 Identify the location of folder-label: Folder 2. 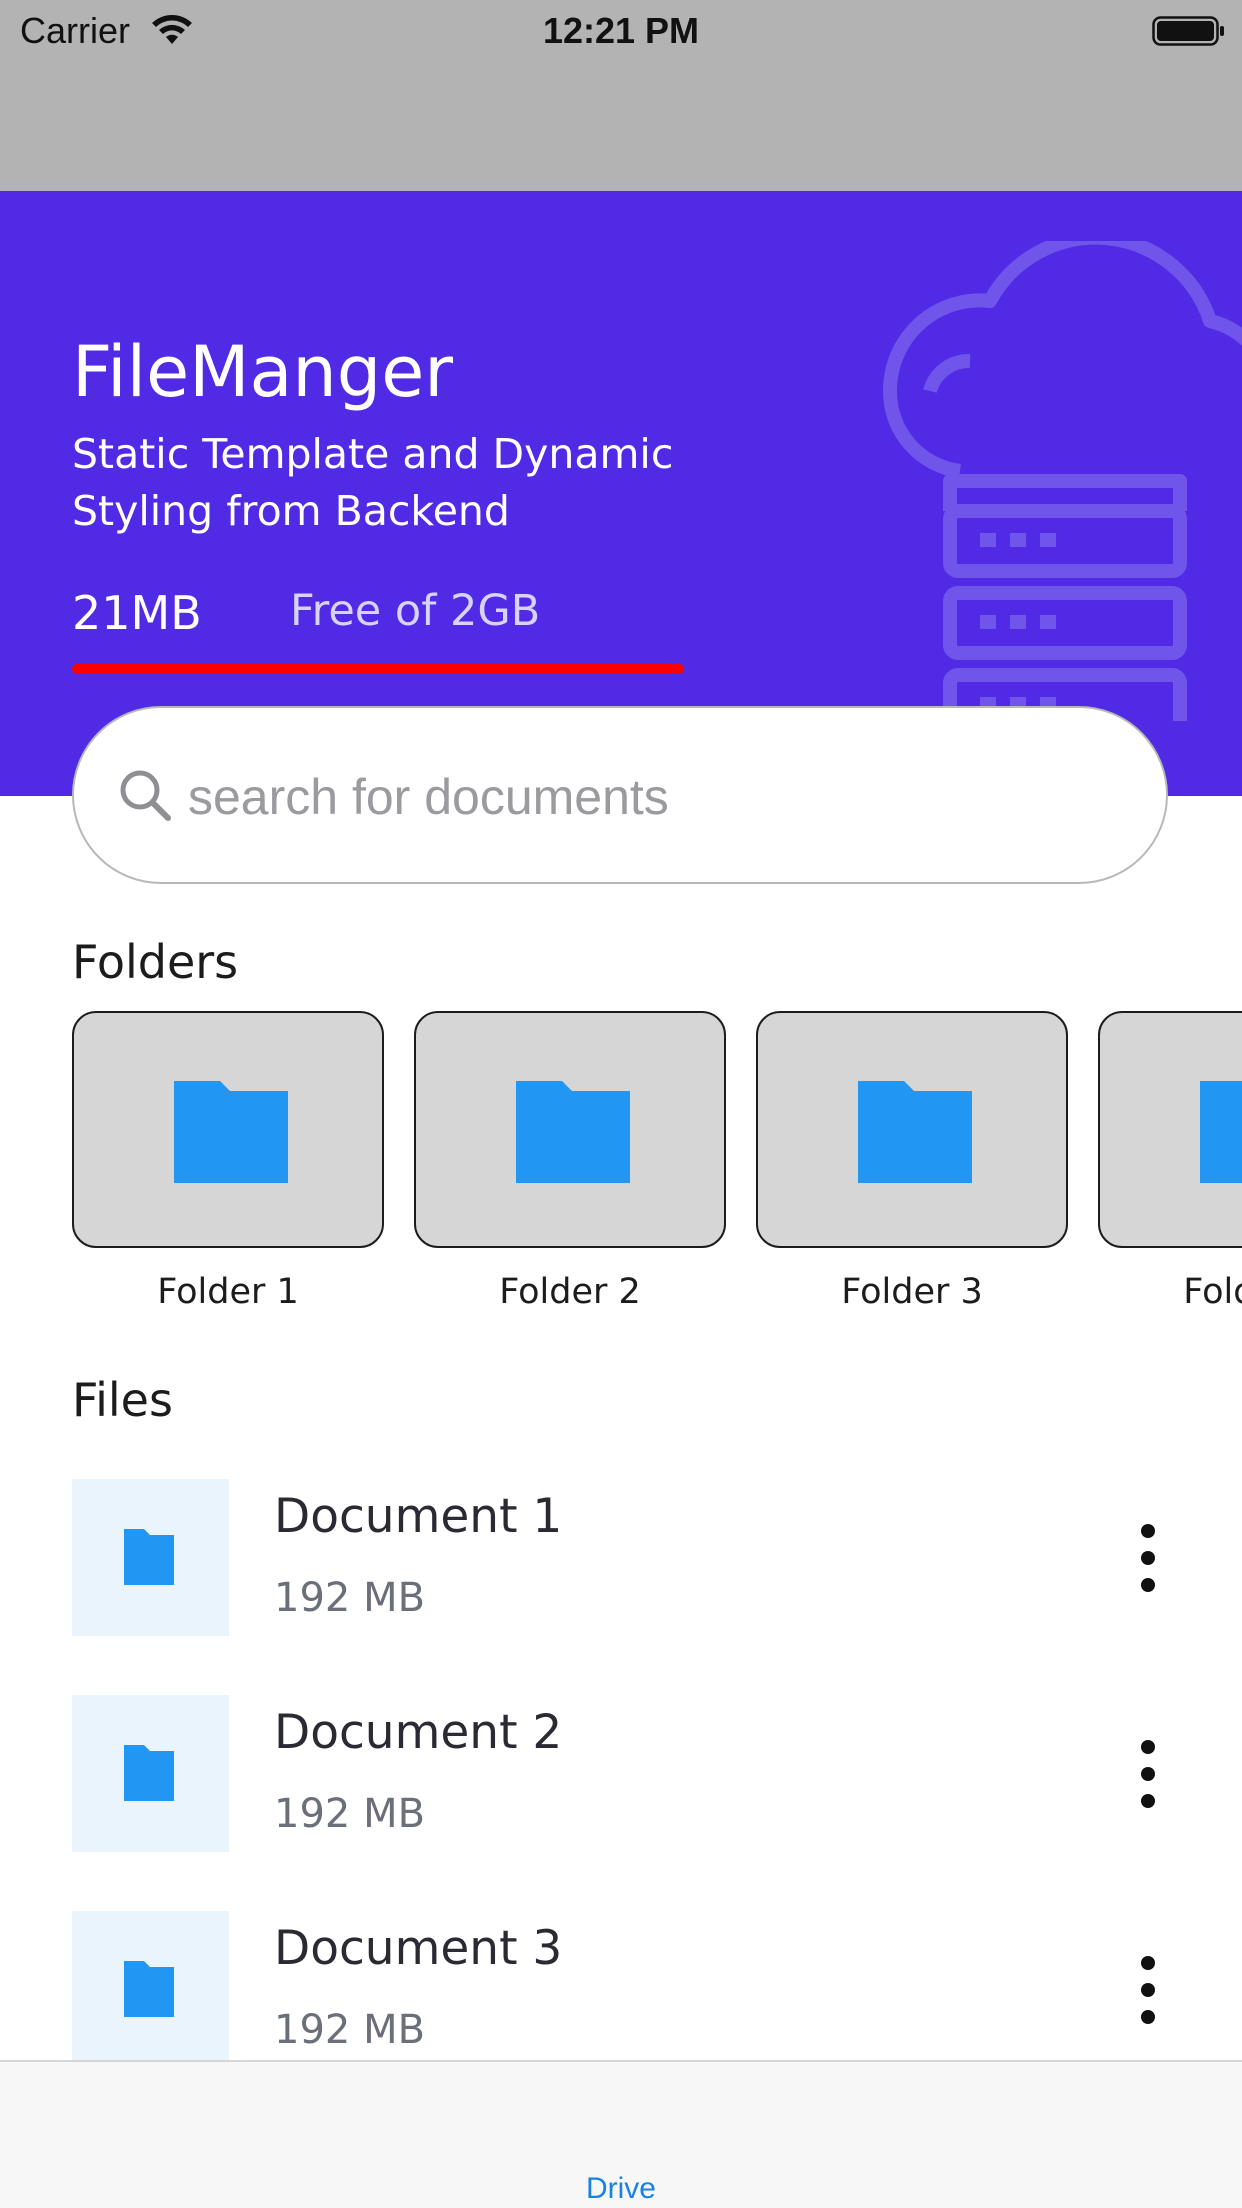
(570, 1292).